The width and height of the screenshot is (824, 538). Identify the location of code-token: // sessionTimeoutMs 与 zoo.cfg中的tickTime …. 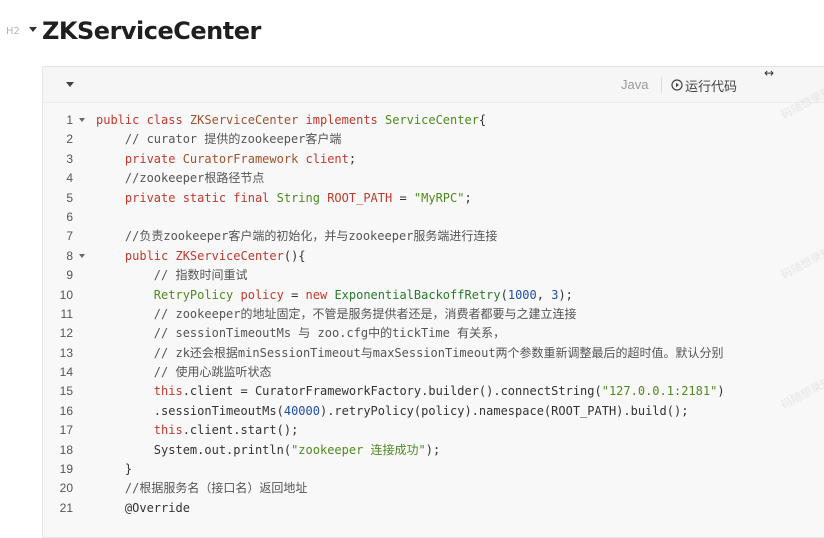
(301, 333).